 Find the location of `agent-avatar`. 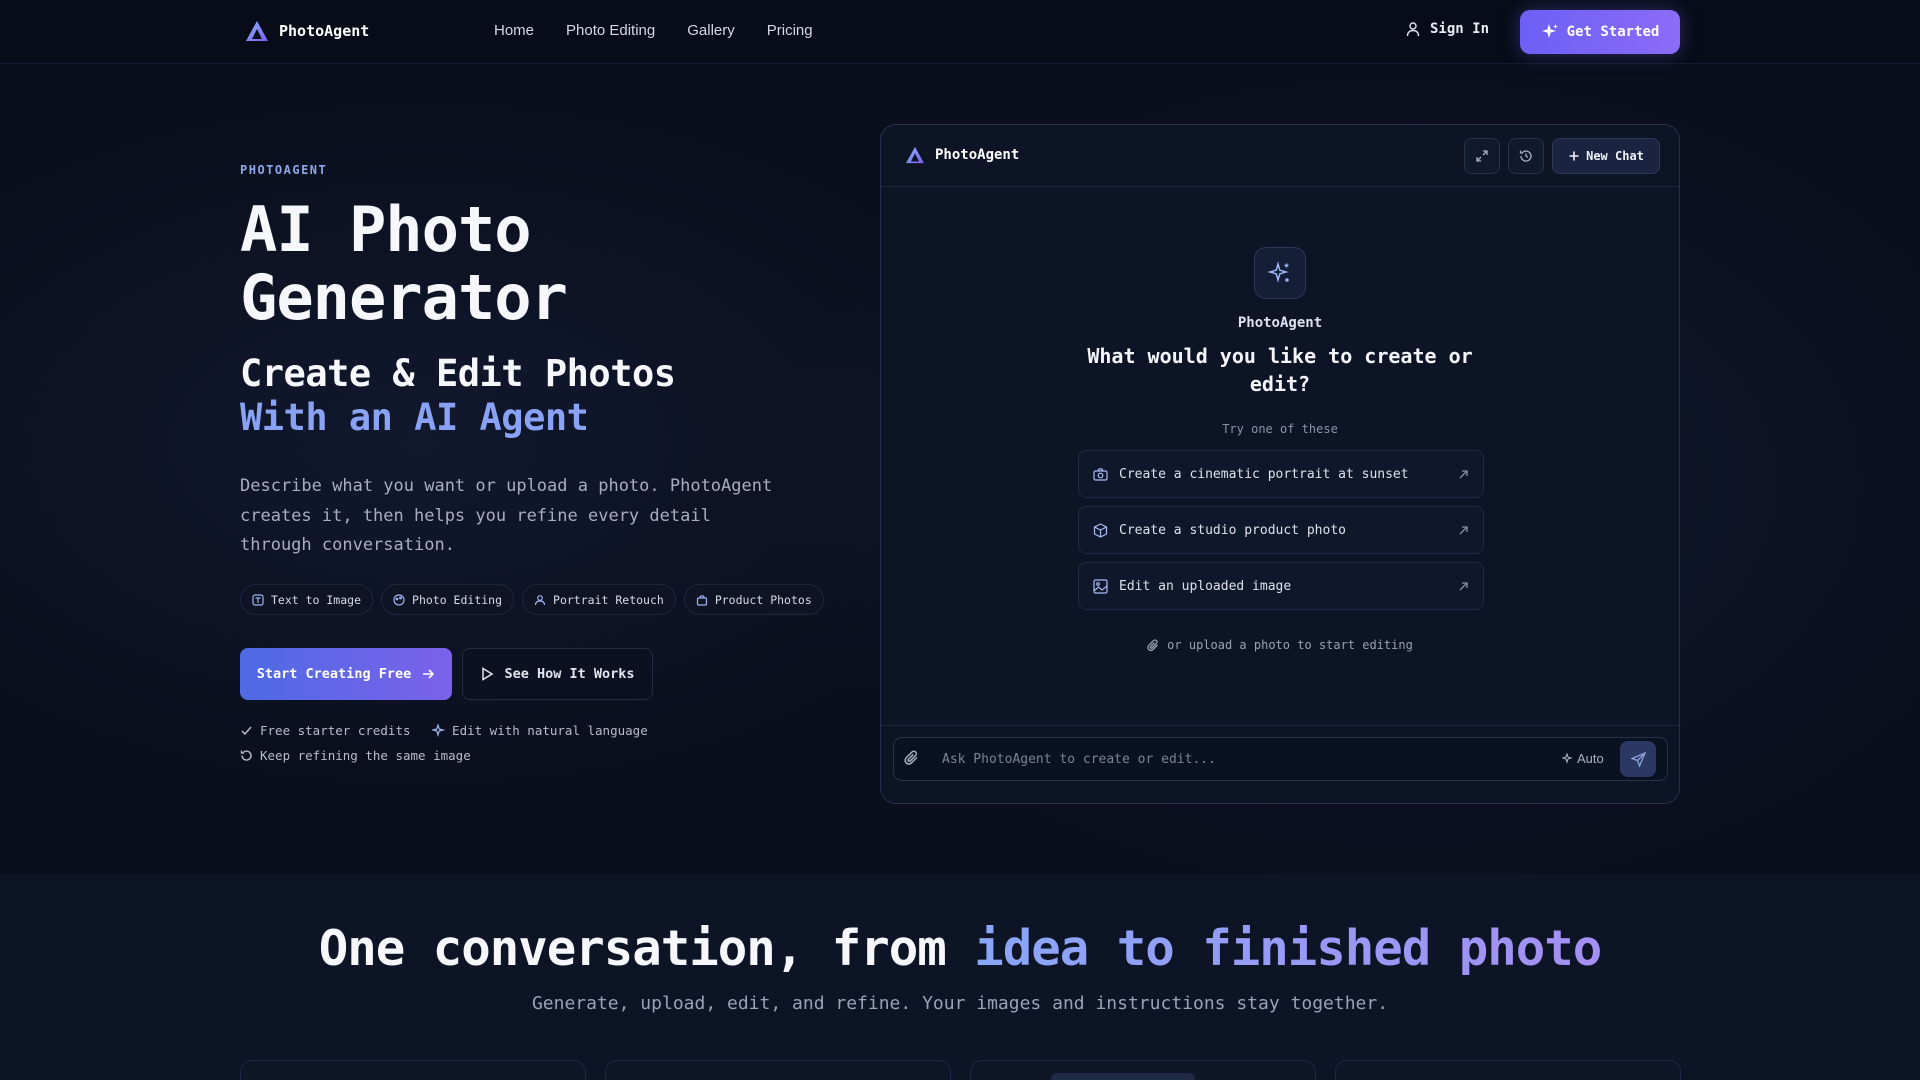

agent-avatar is located at coordinates (1280, 273).